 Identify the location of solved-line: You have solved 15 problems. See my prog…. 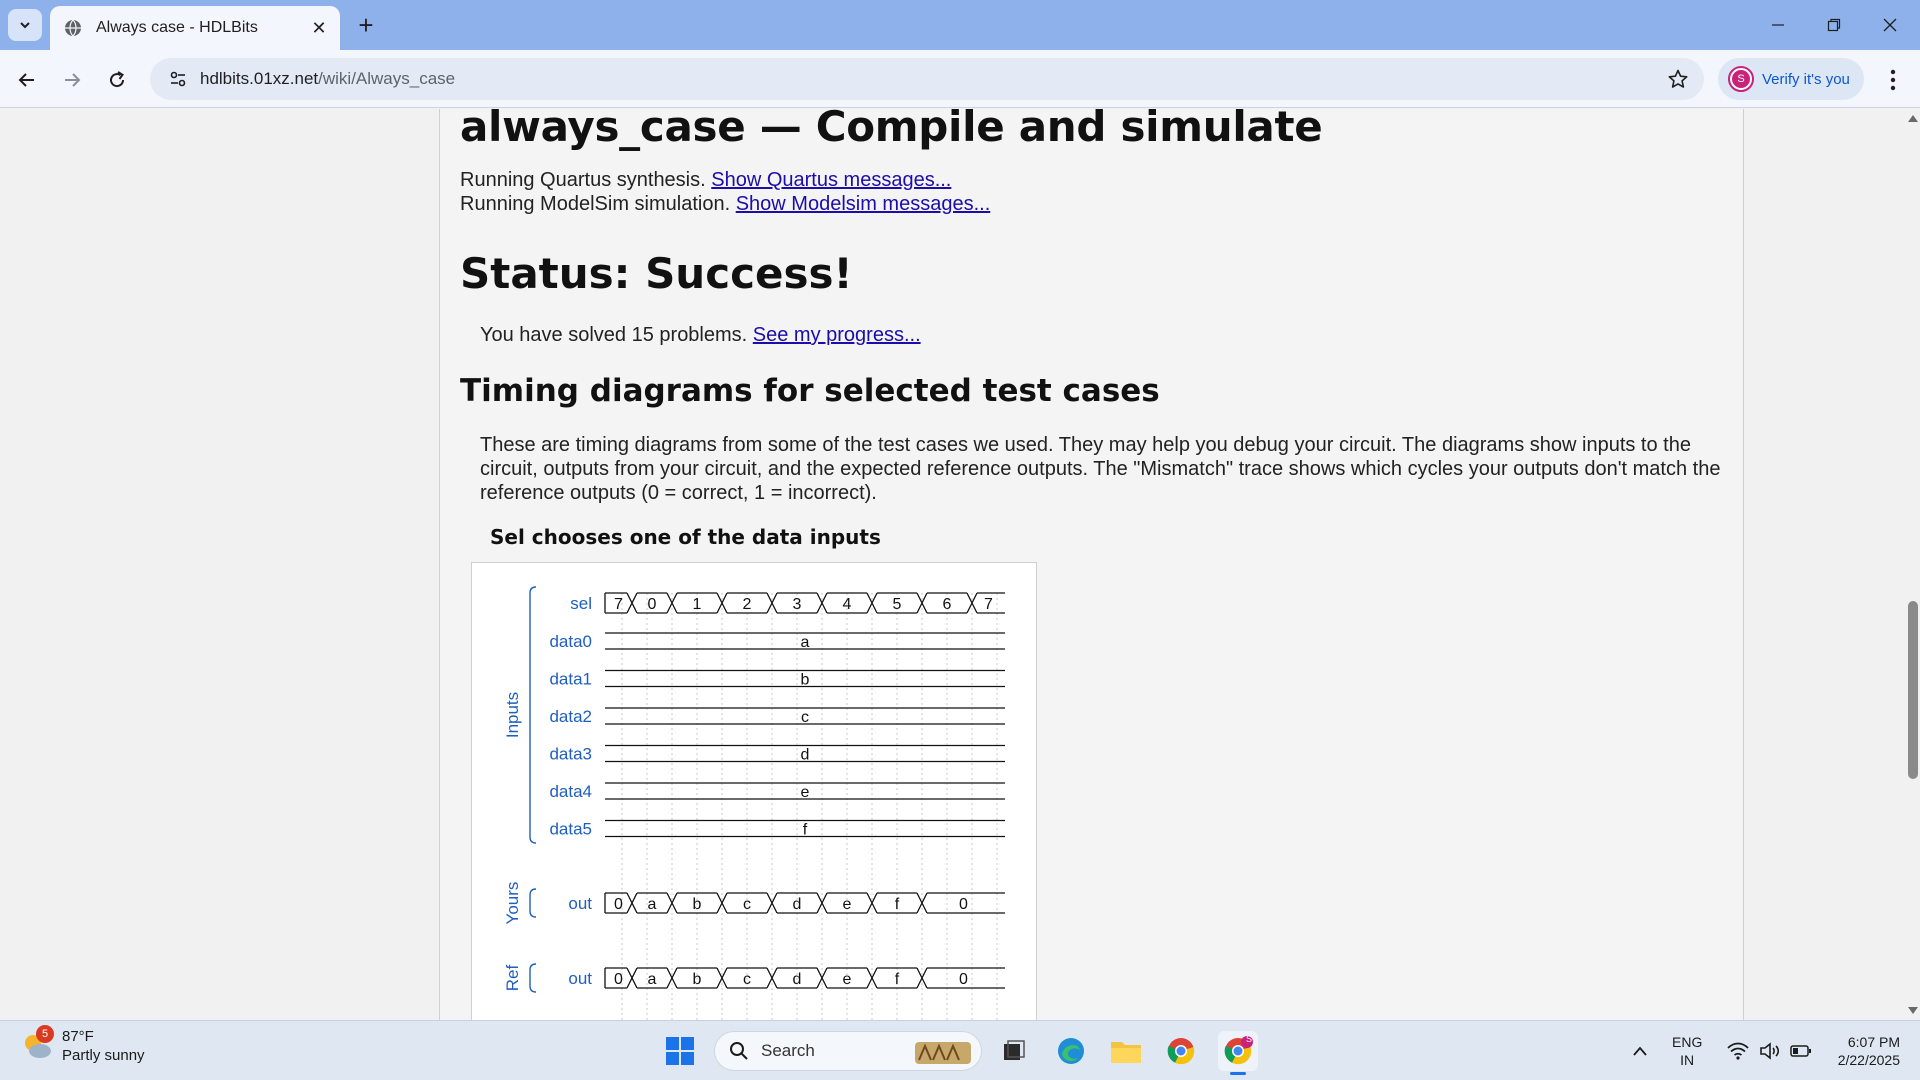
(700, 335).